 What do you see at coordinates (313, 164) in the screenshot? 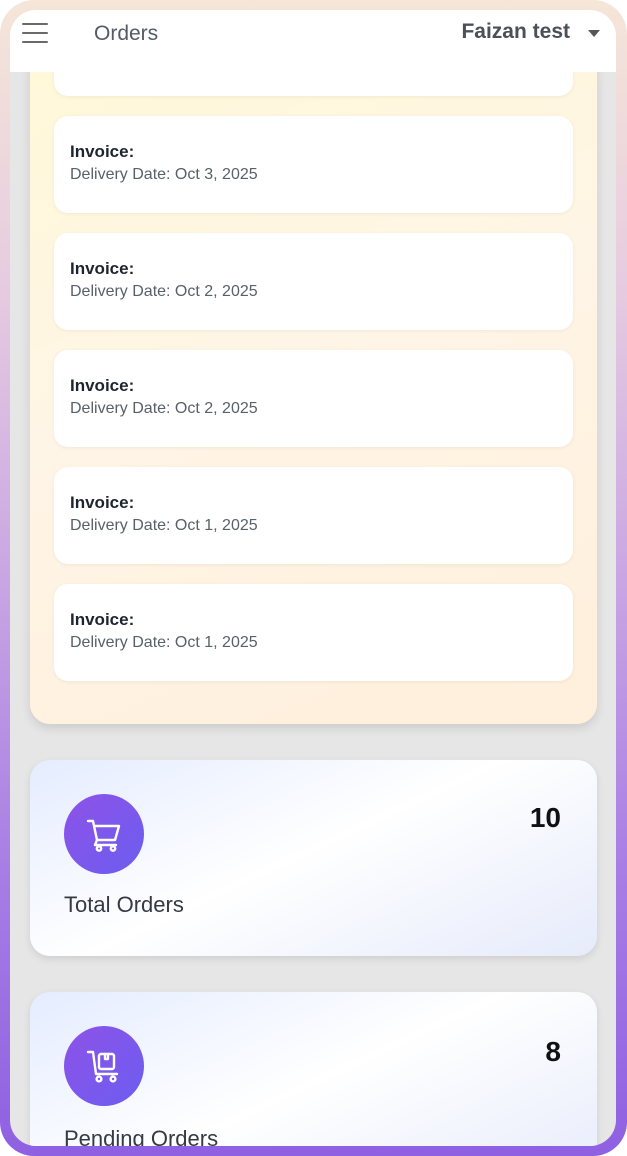
I see `order-card: Invoice: Delivery Date: Oct 3, 2025` at bounding box center [313, 164].